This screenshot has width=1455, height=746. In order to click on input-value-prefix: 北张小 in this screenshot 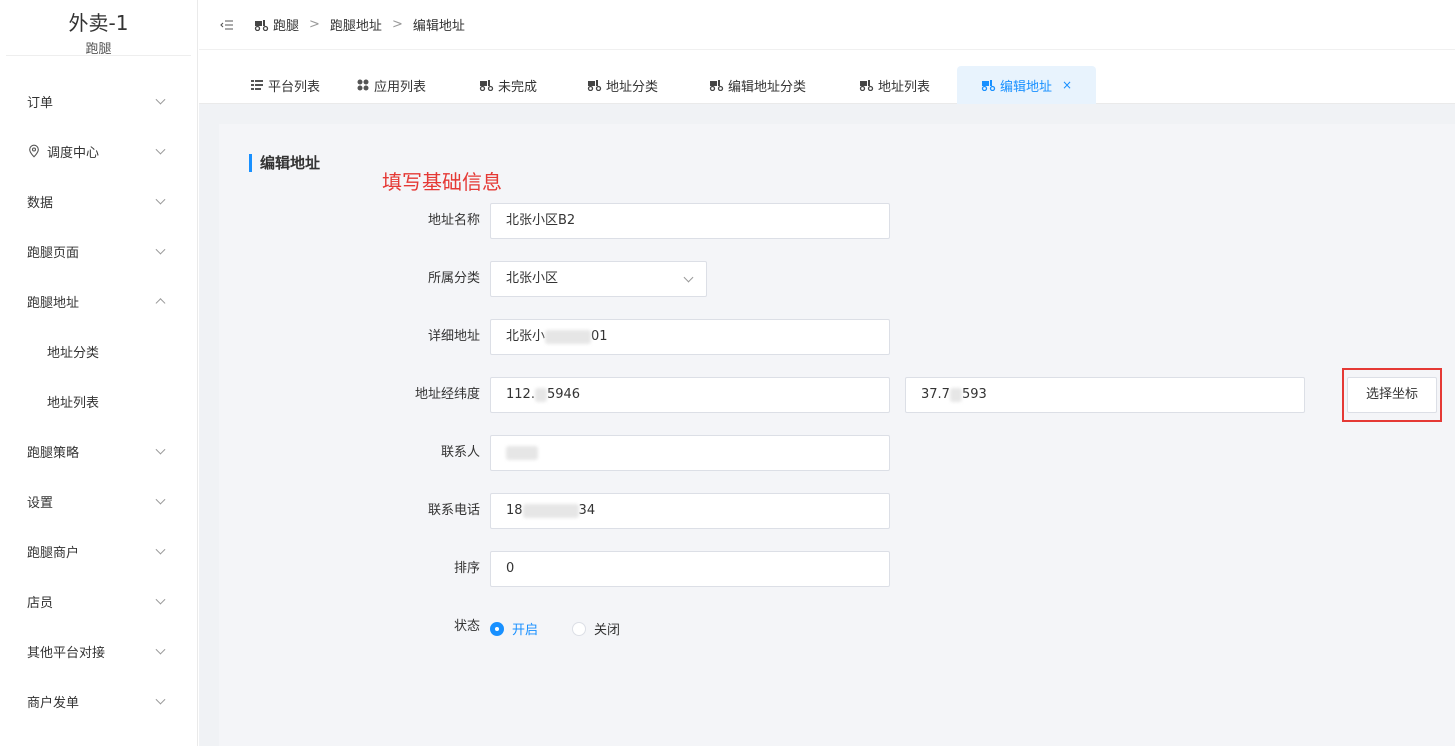, I will do `click(526, 336)`.